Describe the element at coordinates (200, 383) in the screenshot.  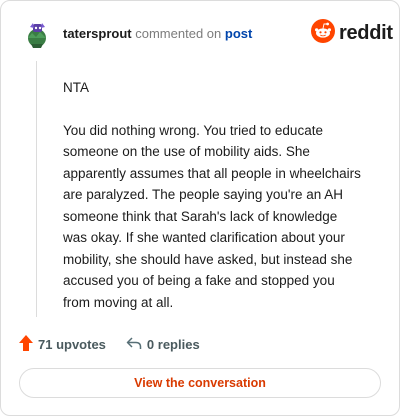
I see `view-conversation-button: View the conversation` at that location.